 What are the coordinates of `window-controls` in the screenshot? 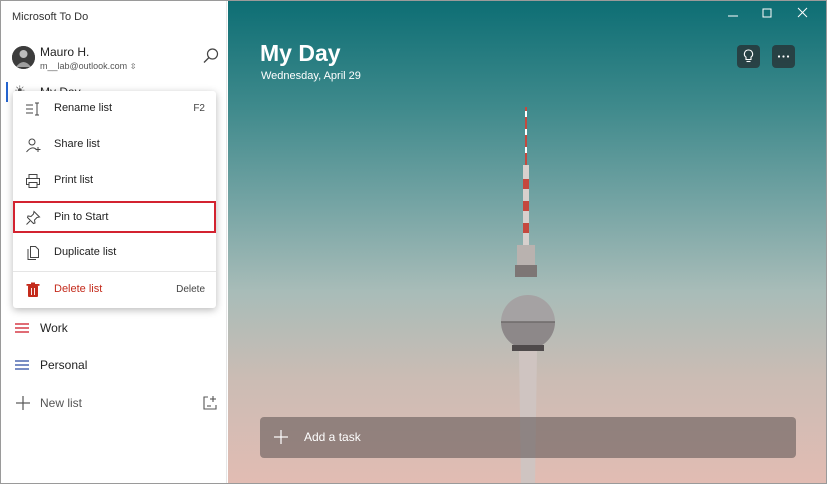 It's located at (772, 14).